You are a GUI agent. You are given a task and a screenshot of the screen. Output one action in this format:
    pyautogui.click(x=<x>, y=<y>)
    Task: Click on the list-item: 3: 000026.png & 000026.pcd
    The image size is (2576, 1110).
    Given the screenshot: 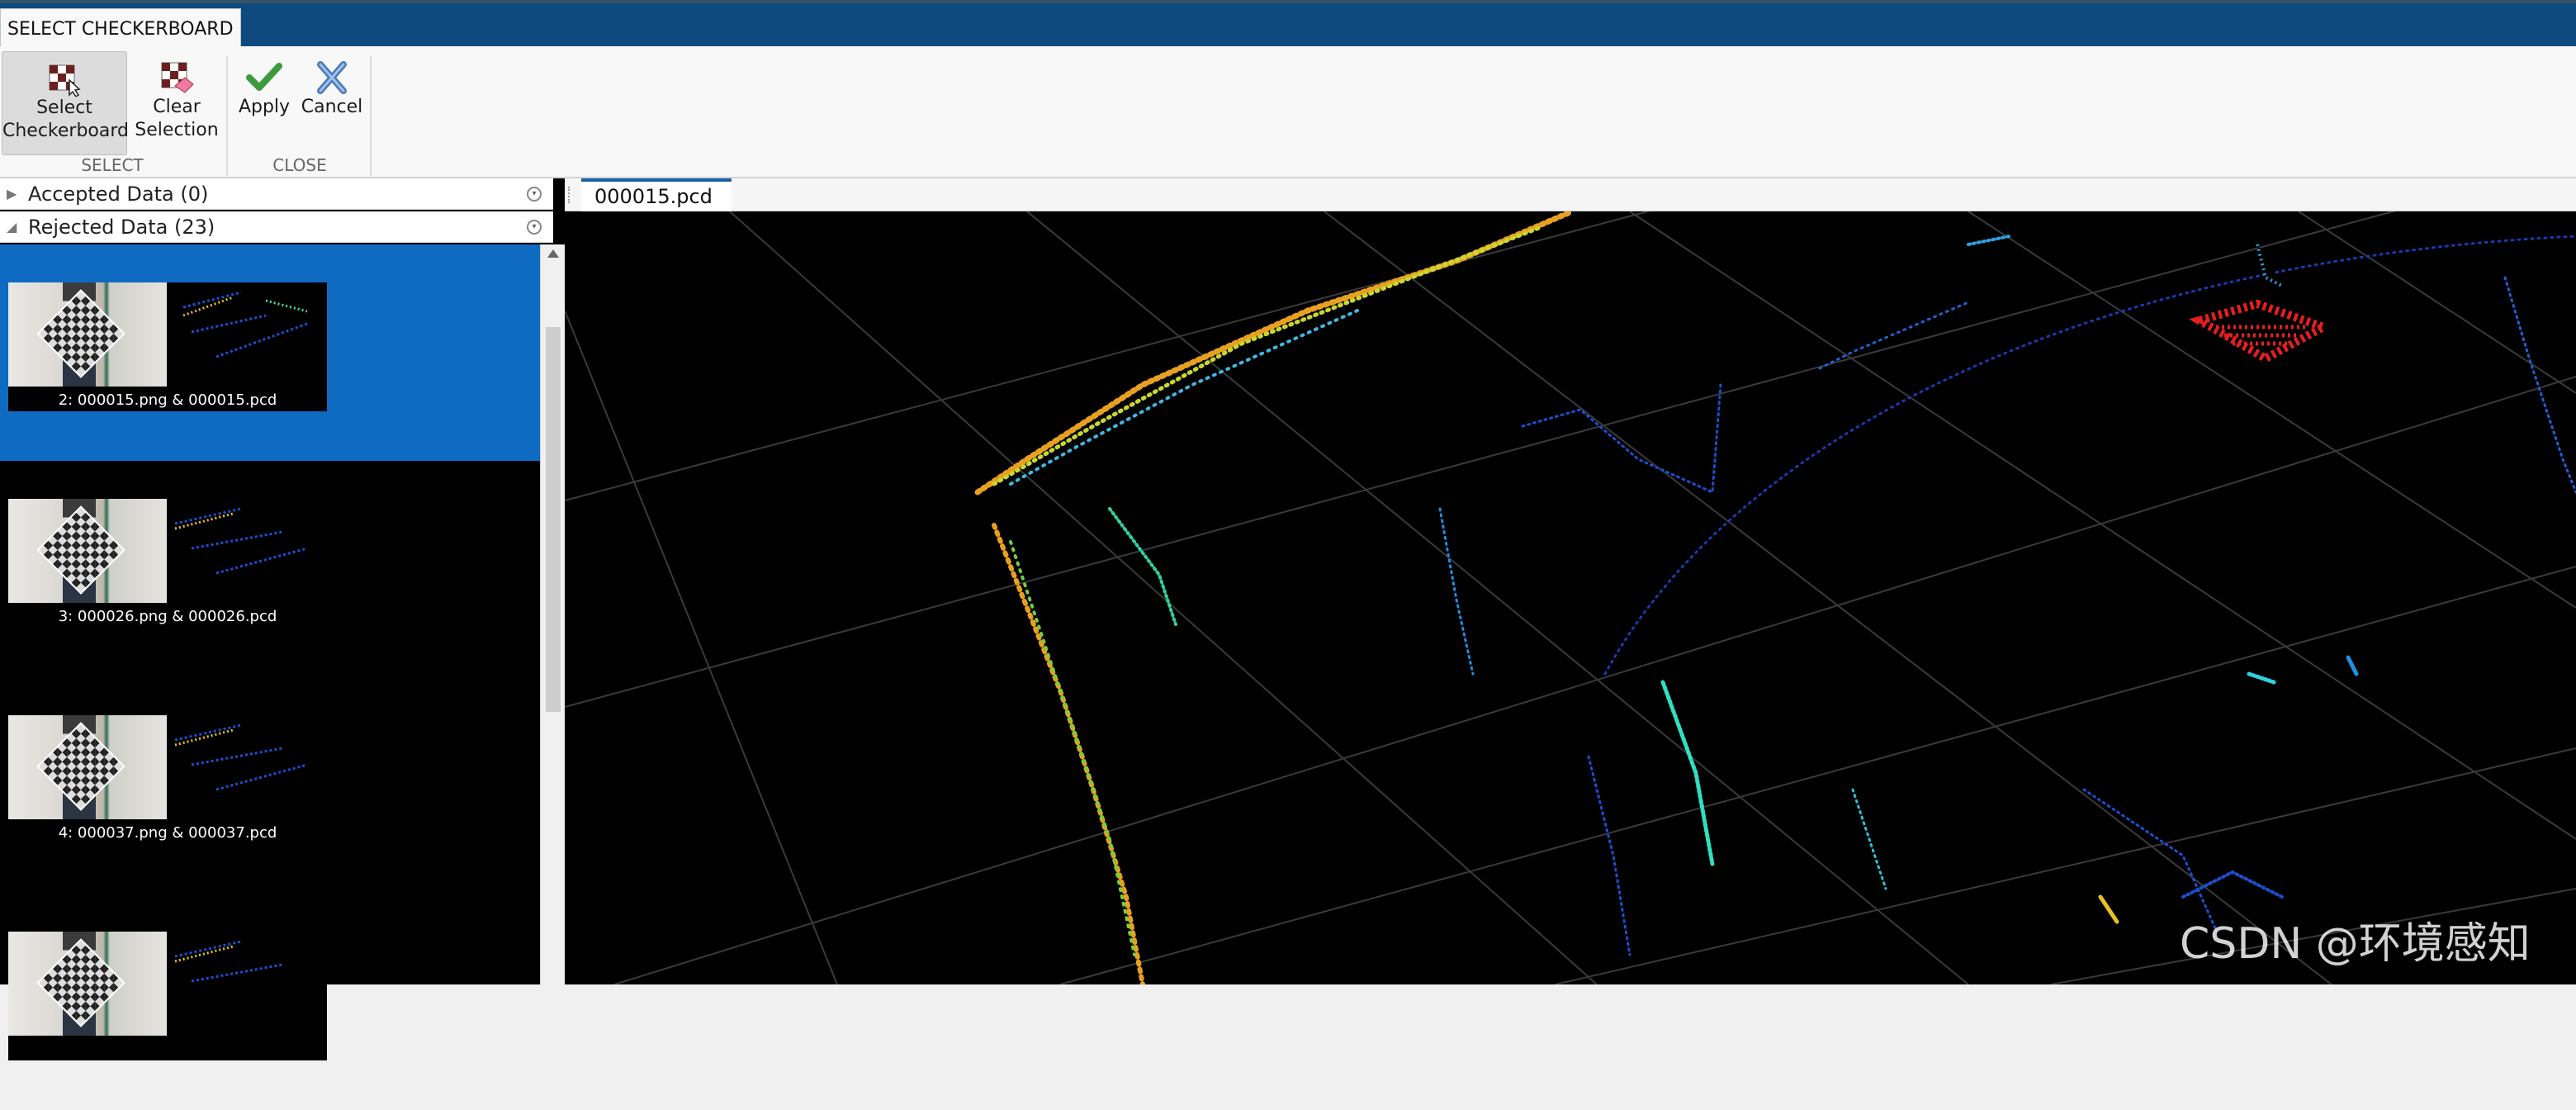 What is the action you would take?
    pyautogui.click(x=270, y=569)
    